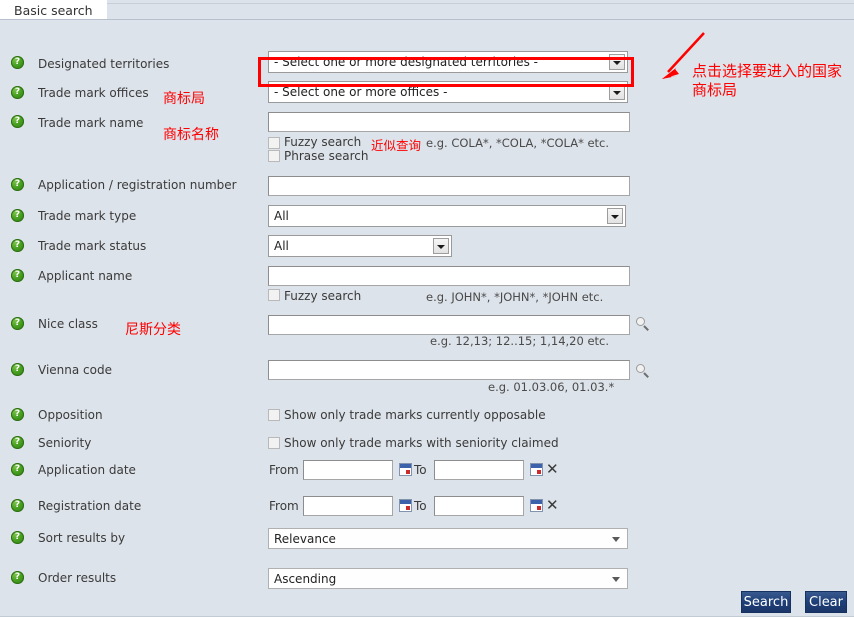 The image size is (854, 617). I want to click on label-designated-territories: Designated territories, so click(104, 64).